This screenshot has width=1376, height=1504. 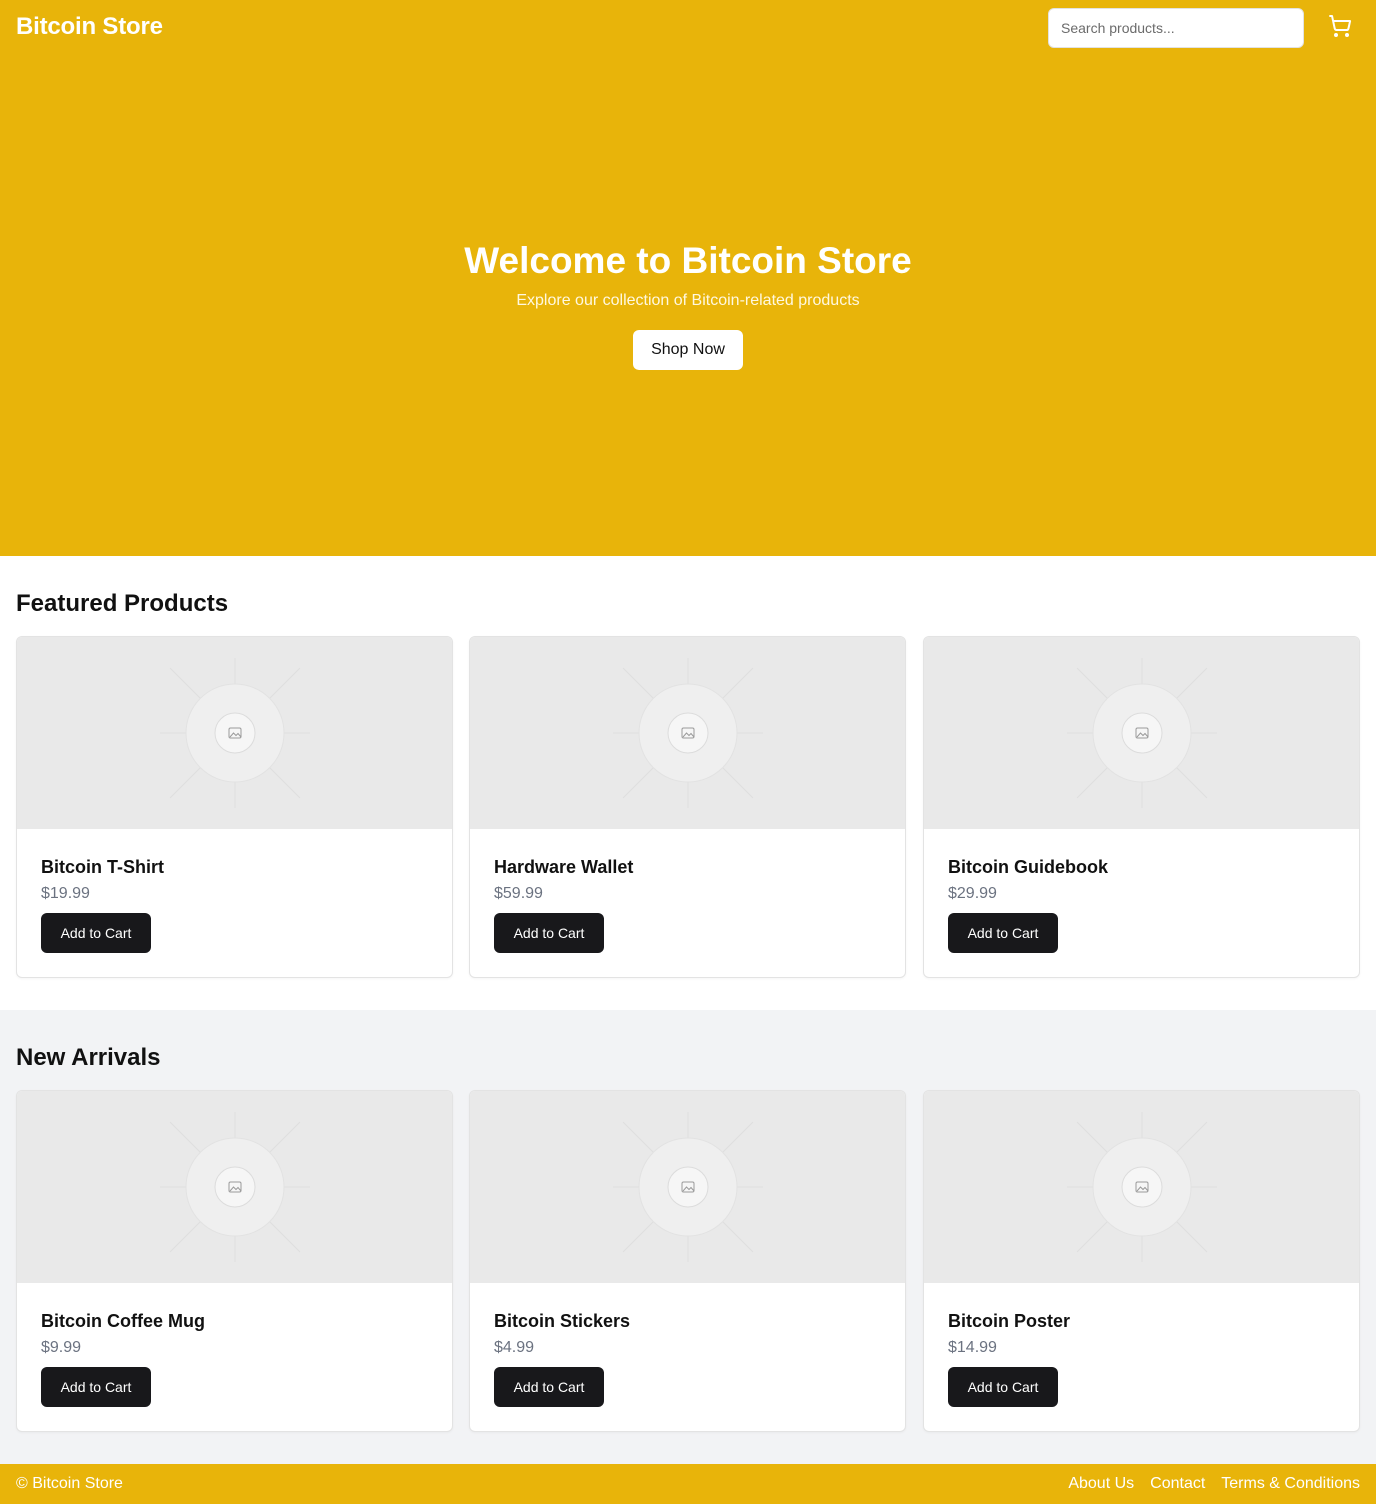 What do you see at coordinates (518, 893) in the screenshot?
I see `product-price: $59.99` at bounding box center [518, 893].